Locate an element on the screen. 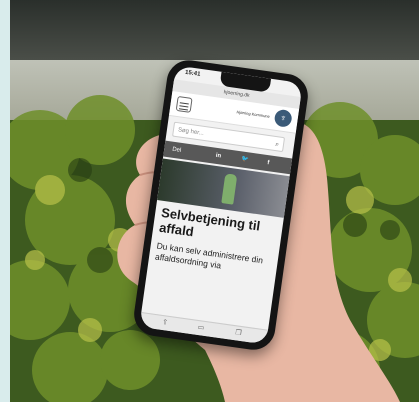 The width and height of the screenshot is (419, 402). linkedin-icon: in is located at coordinates (219, 156).